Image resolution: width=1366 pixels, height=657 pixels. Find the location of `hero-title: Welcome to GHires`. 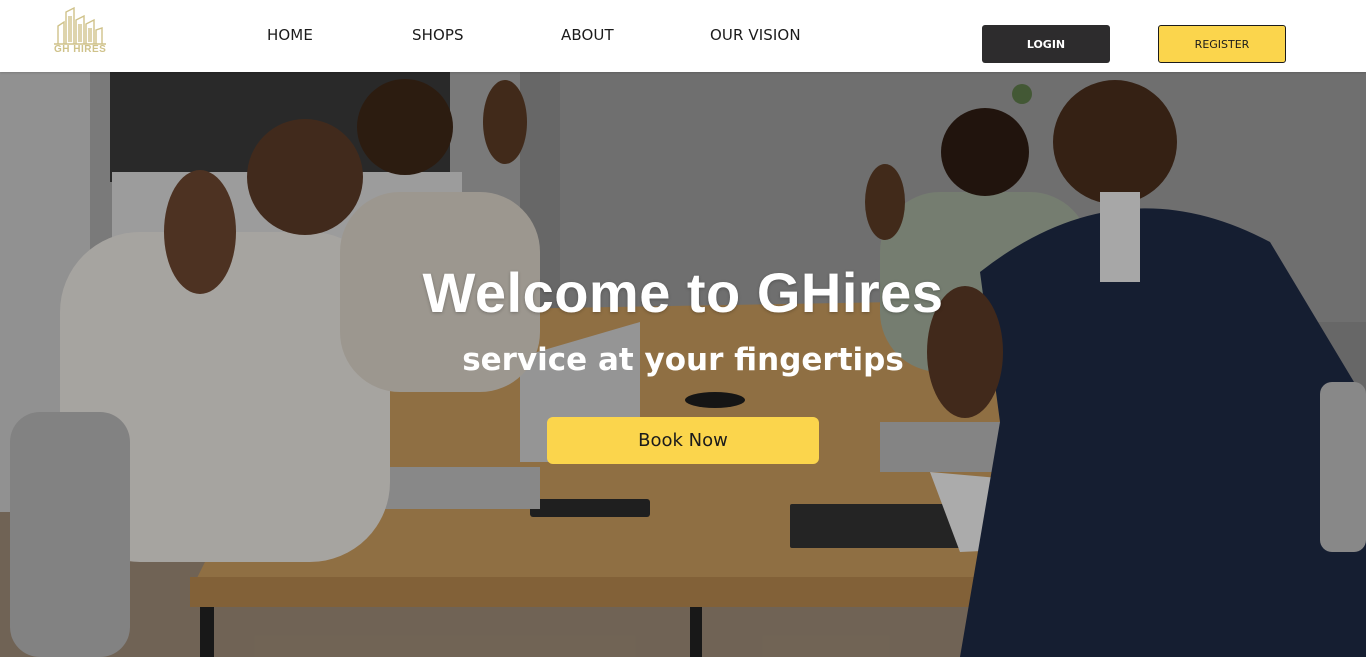

hero-title: Welcome to GHires is located at coordinates (683, 292).